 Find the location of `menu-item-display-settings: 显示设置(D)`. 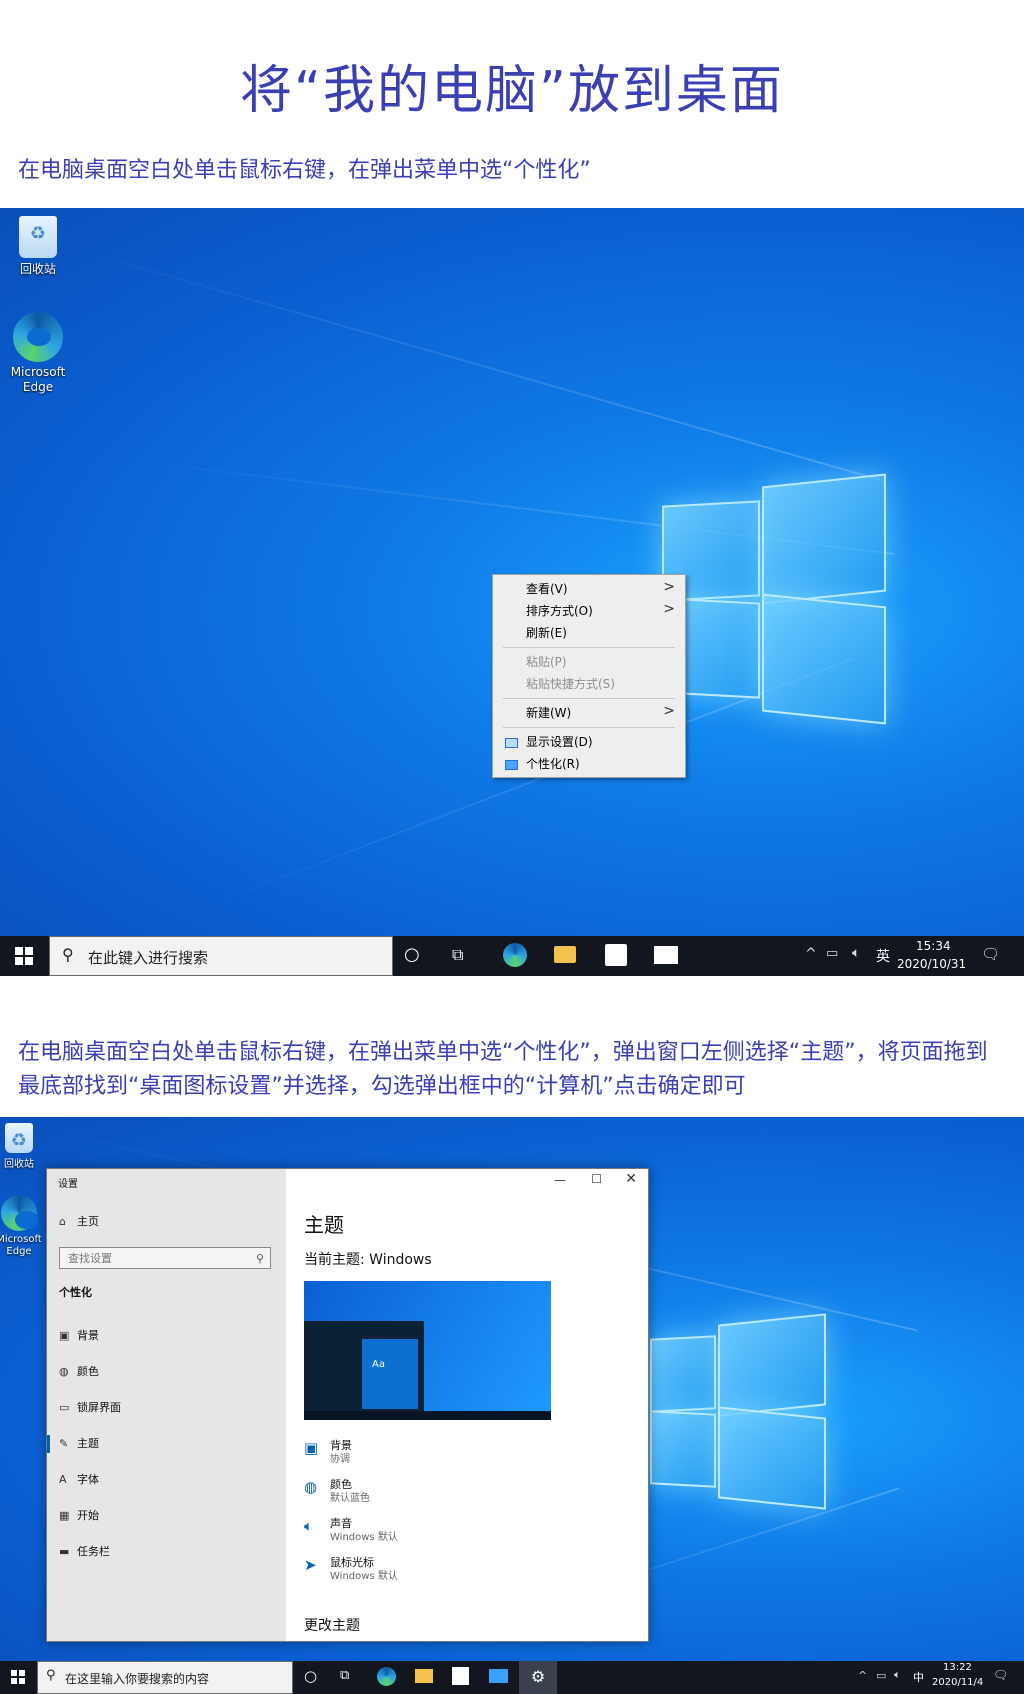

menu-item-display-settings: 显示设置(D) is located at coordinates (559, 742).